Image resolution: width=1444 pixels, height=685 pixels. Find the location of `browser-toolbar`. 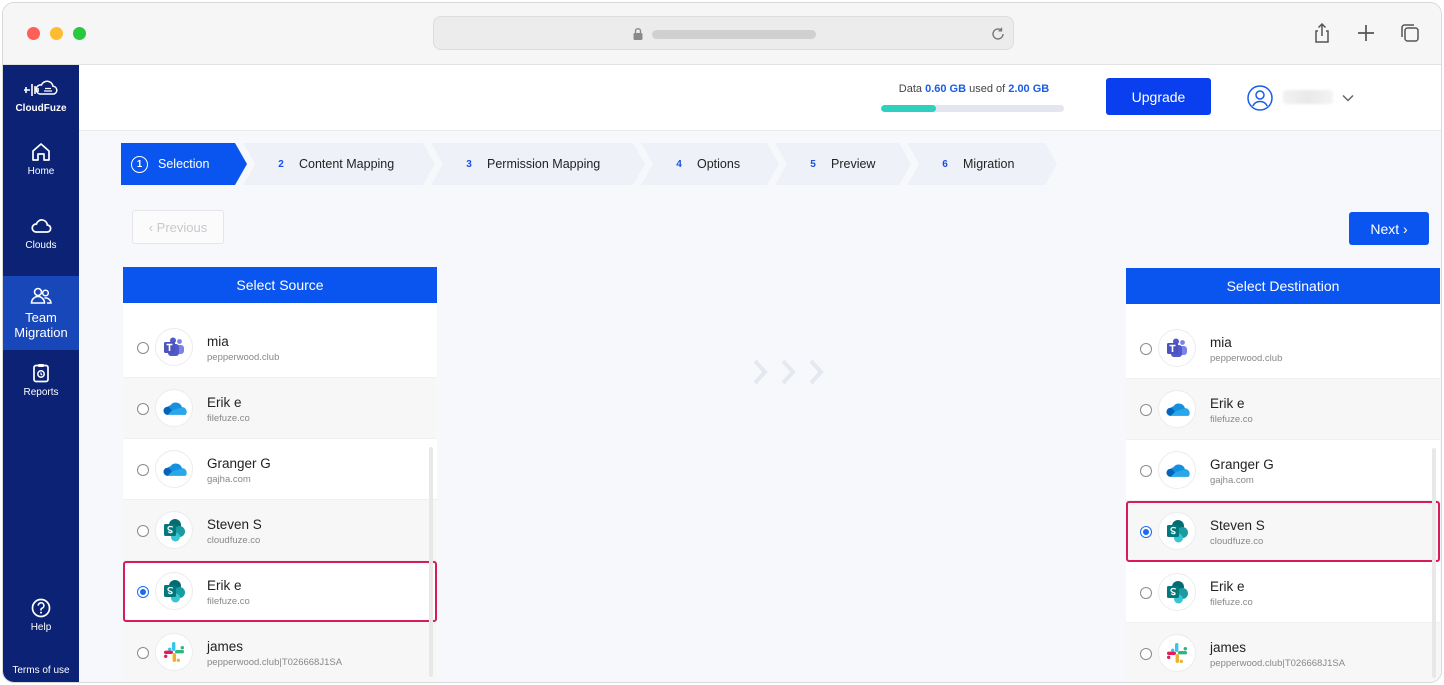

browser-toolbar is located at coordinates (722, 34).